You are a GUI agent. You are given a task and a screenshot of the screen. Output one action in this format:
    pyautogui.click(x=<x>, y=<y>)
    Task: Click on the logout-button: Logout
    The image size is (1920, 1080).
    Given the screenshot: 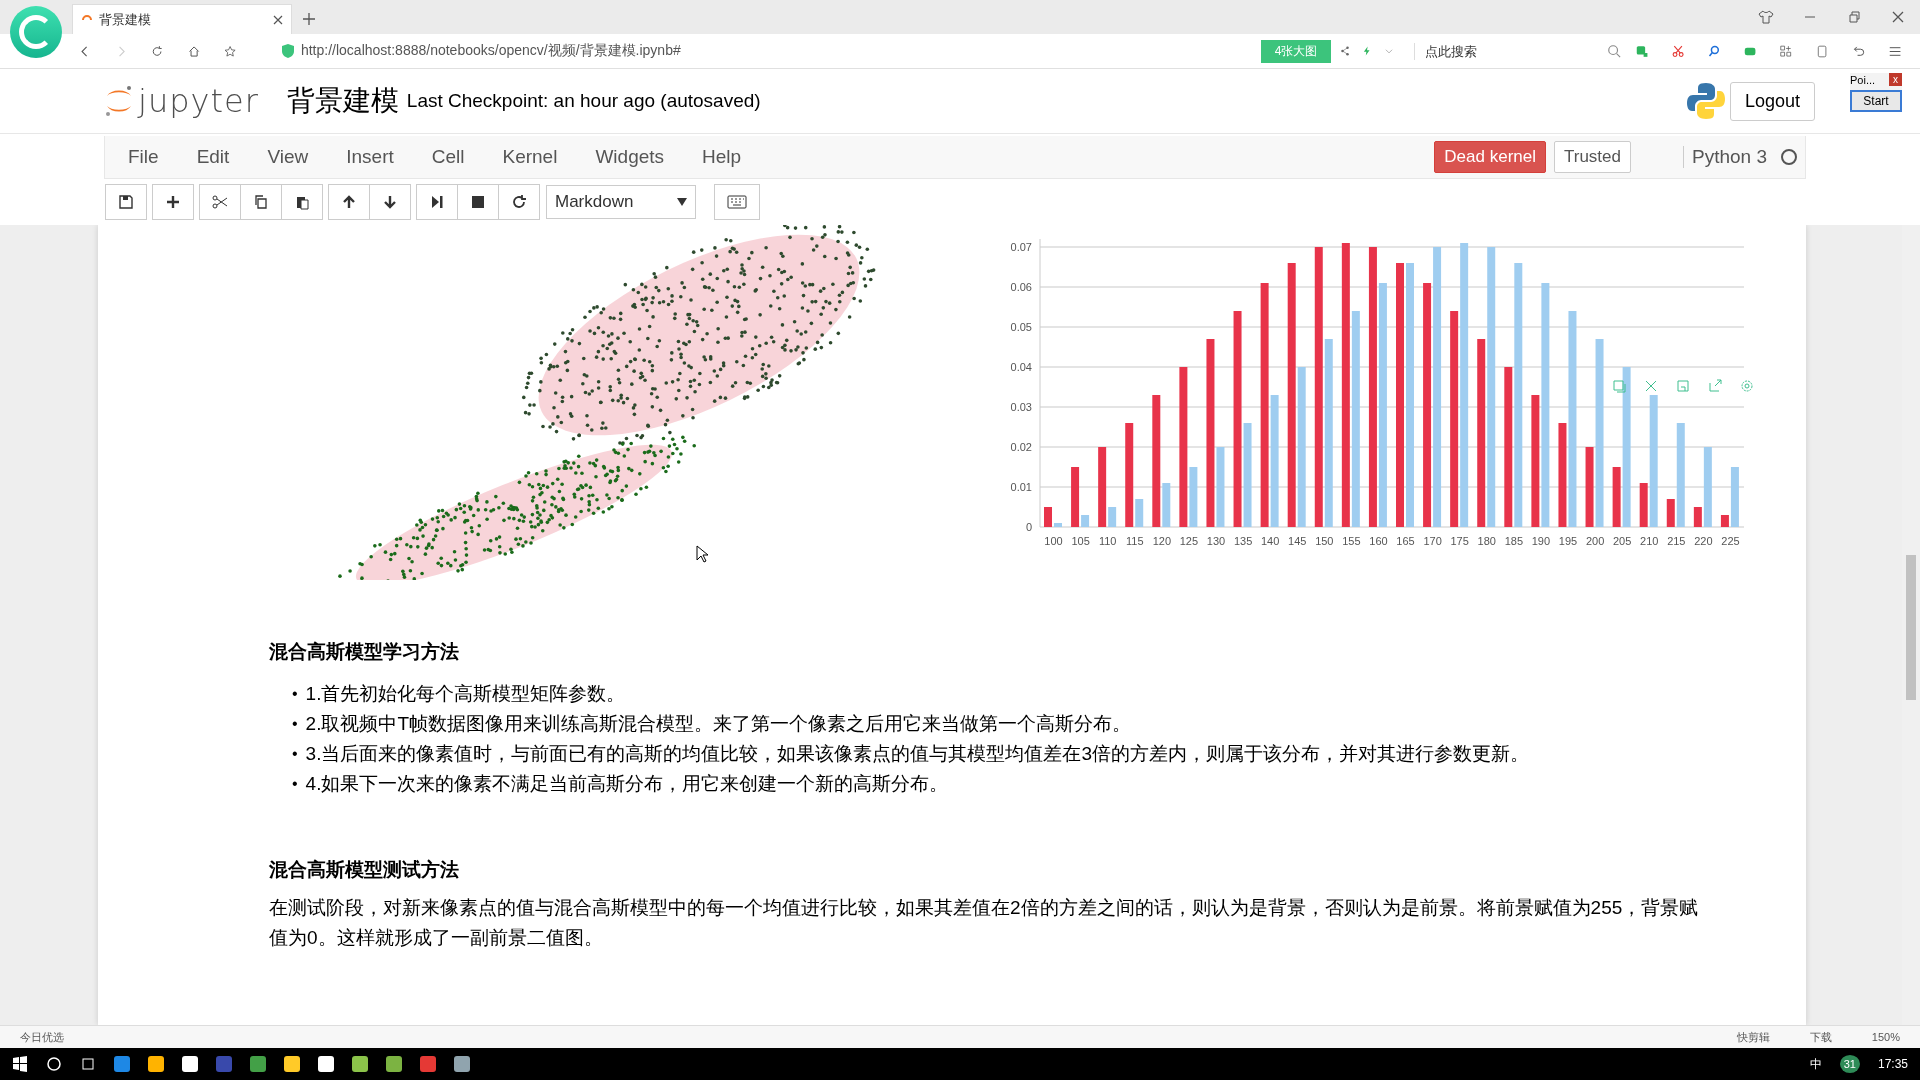 What is the action you would take?
    pyautogui.click(x=1772, y=101)
    